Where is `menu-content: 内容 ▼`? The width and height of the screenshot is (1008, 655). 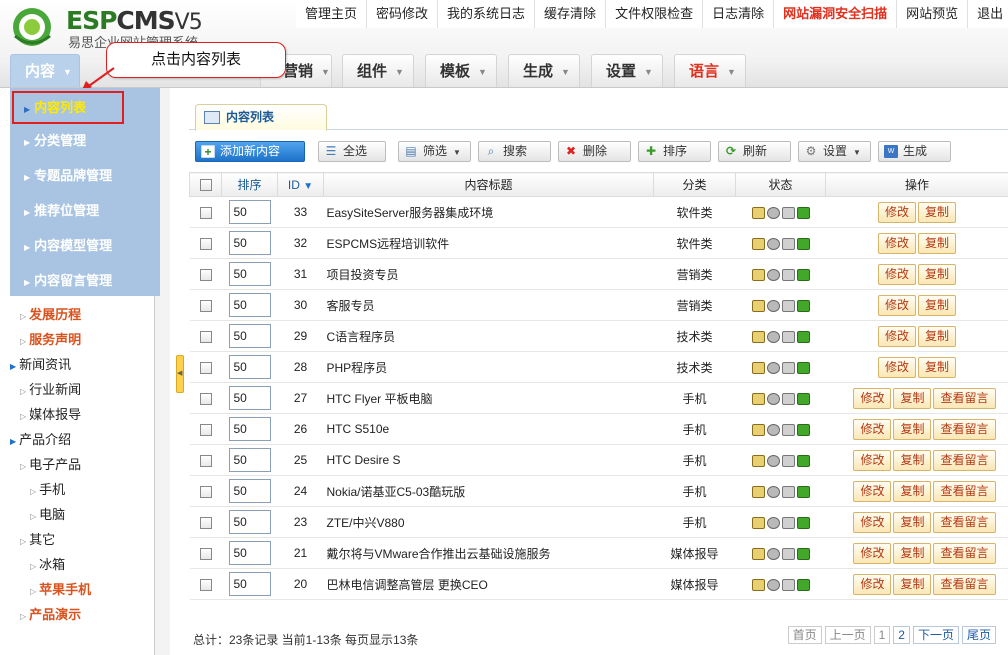 menu-content: 内容 ▼ is located at coordinates (45, 70).